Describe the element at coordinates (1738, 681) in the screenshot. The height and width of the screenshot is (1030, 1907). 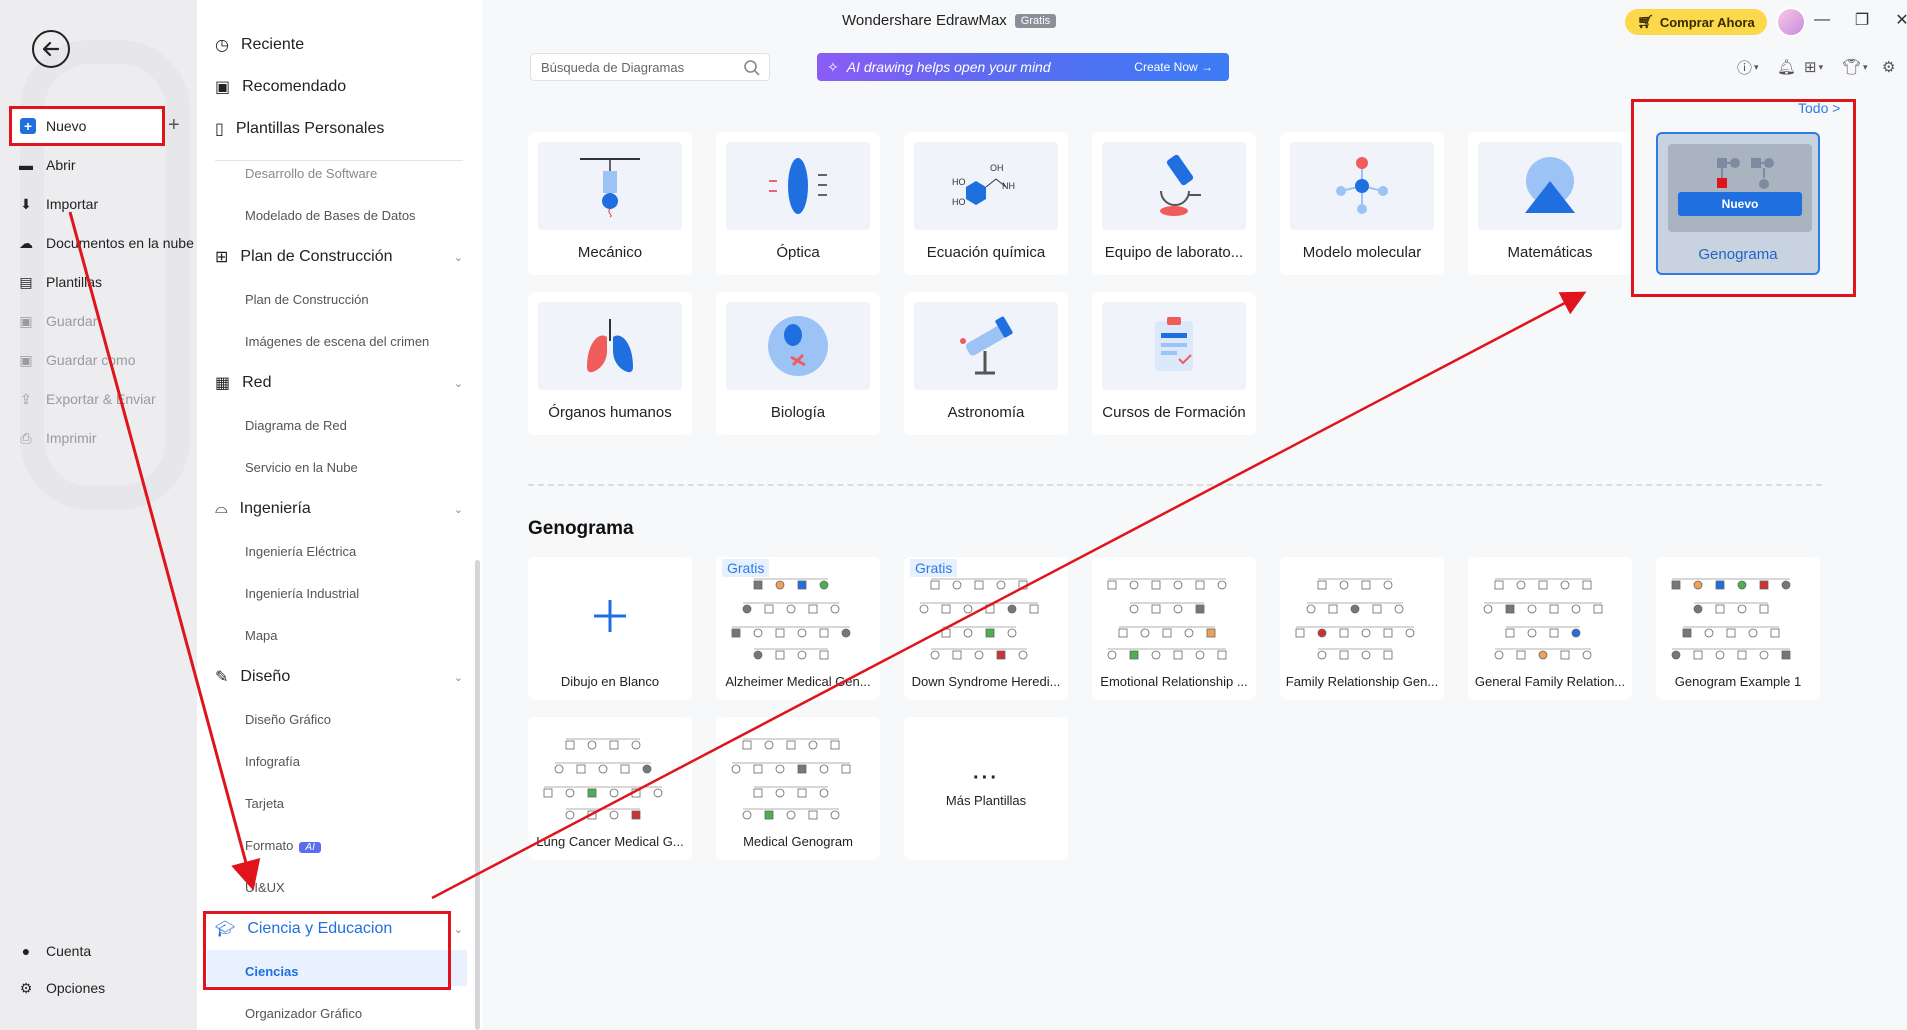
I see `template-label: Genogram Example 1` at that location.